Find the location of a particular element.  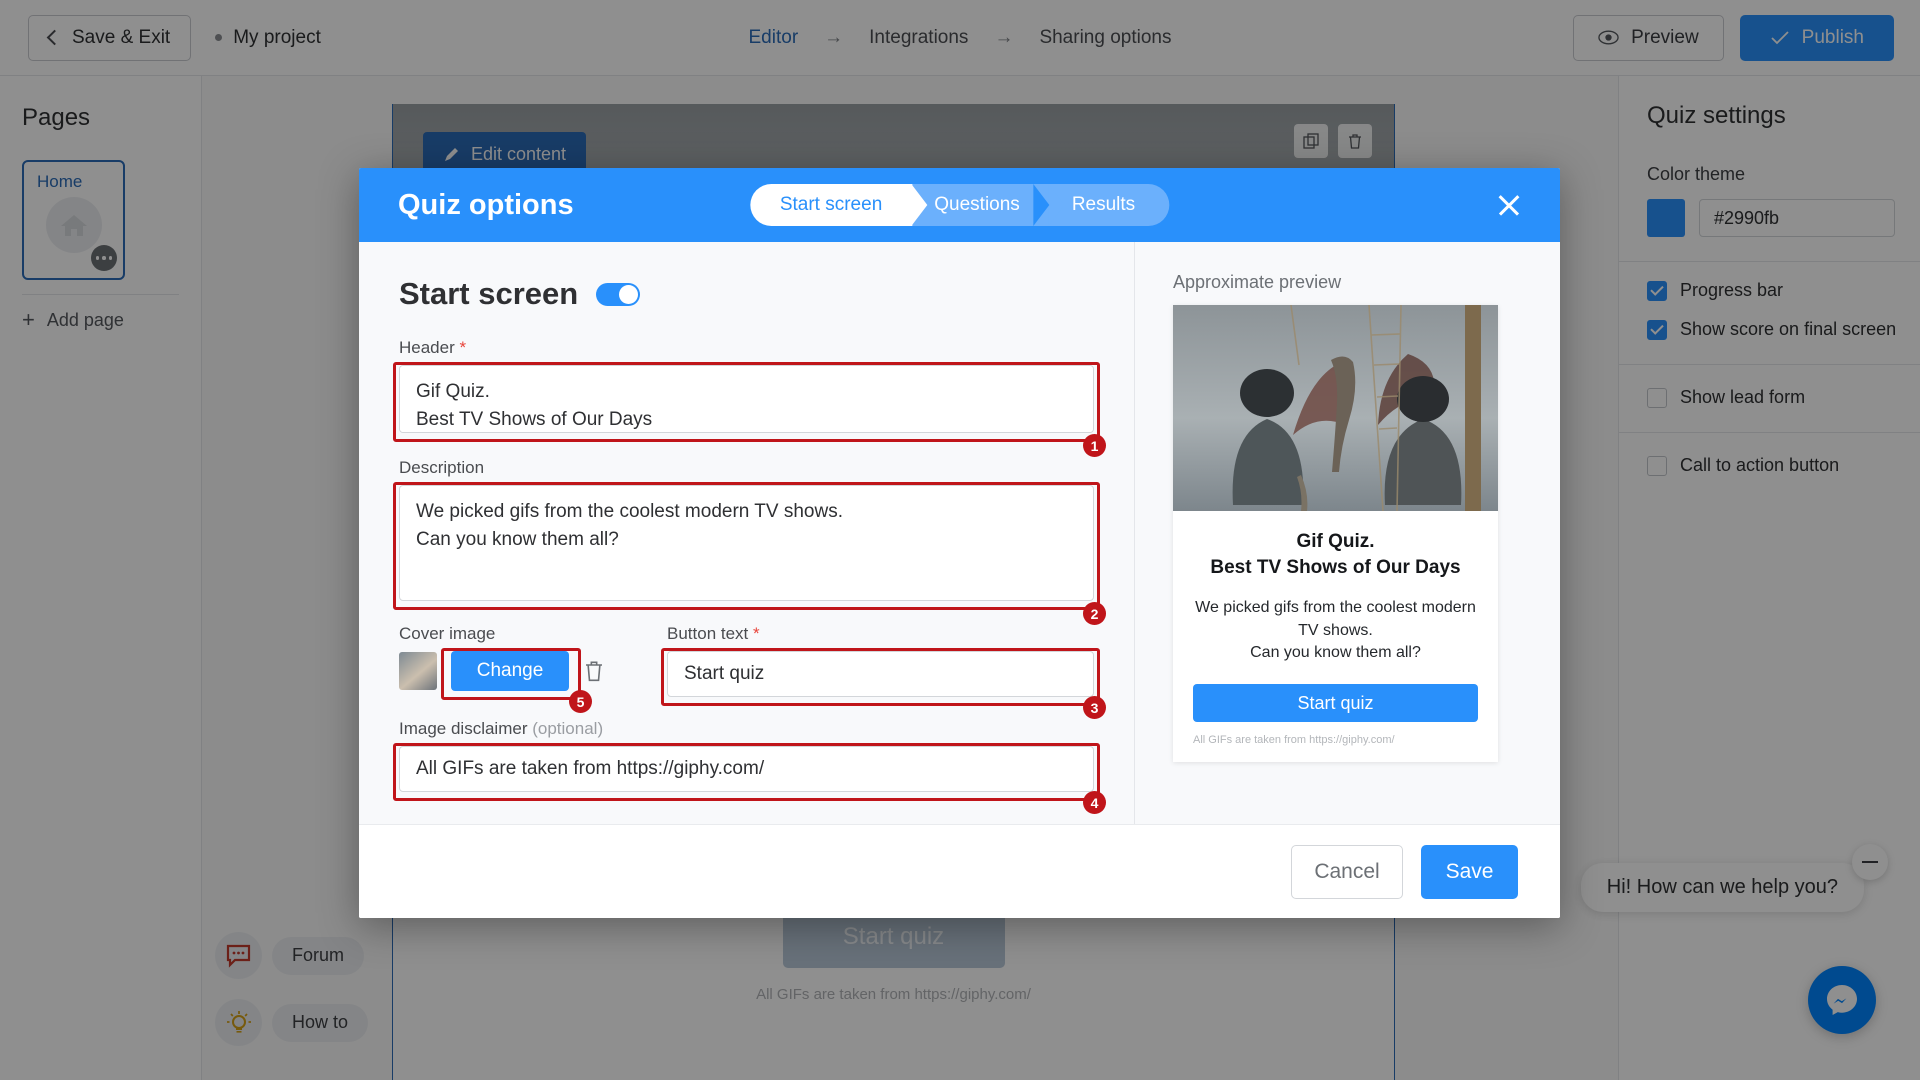

field-header-label: Header * is located at coordinates (746, 348).